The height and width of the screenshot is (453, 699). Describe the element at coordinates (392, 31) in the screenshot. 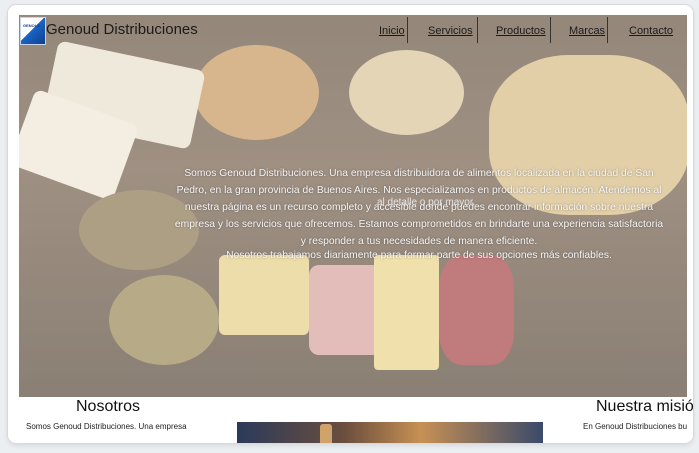

I see `nav-link-inicio: Inicio` at that location.